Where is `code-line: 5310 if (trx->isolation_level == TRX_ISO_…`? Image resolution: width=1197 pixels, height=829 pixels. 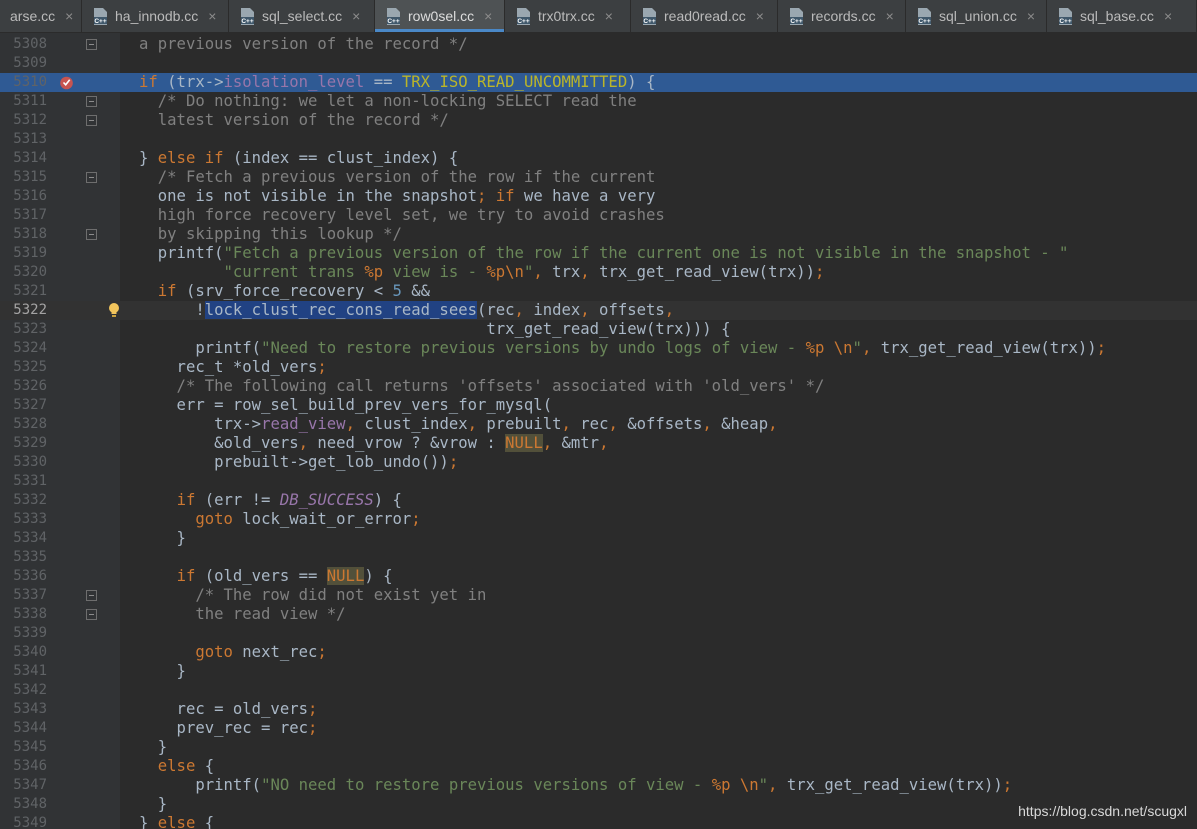 code-line: 5310 if (trx->isolation_level == TRX_ISO_… is located at coordinates (598, 82).